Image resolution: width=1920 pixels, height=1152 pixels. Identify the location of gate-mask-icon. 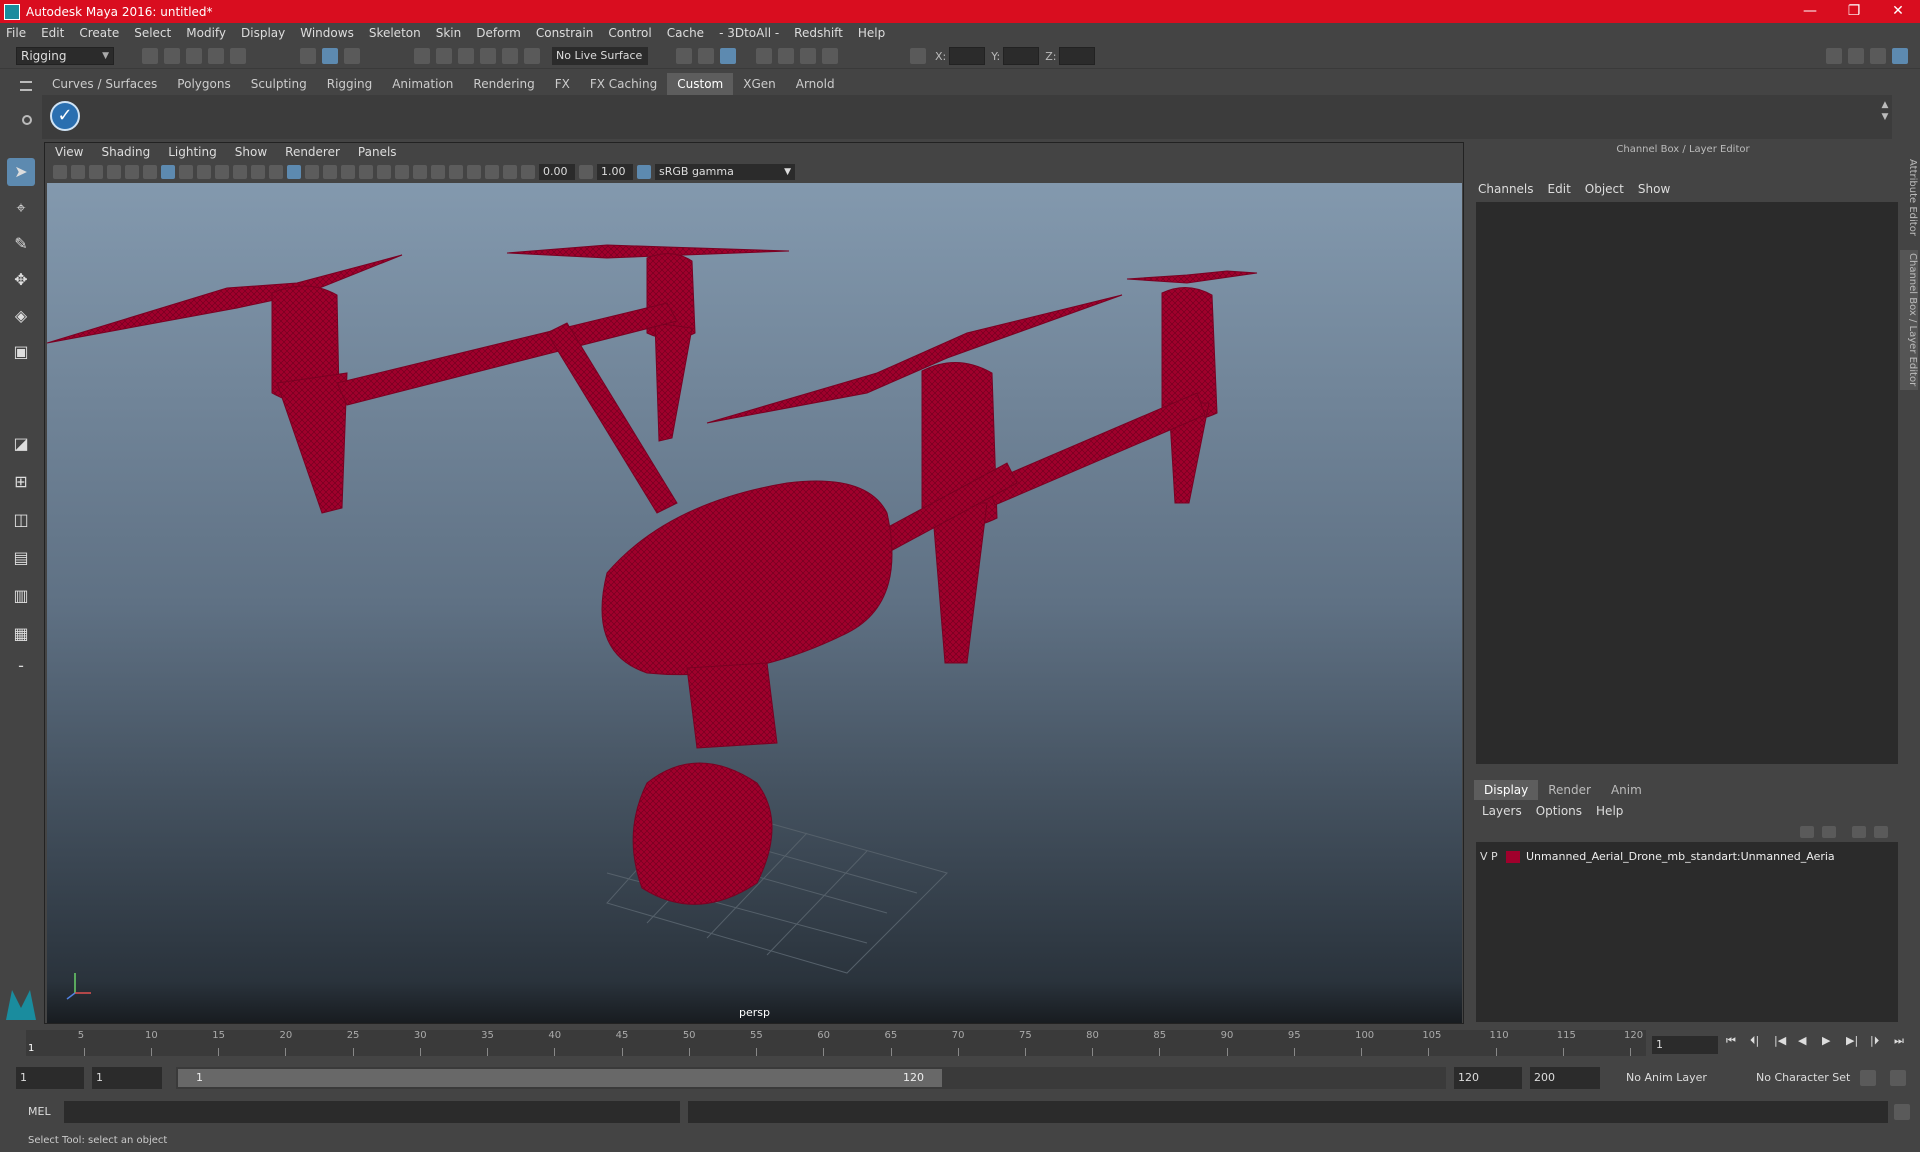
(222, 172).